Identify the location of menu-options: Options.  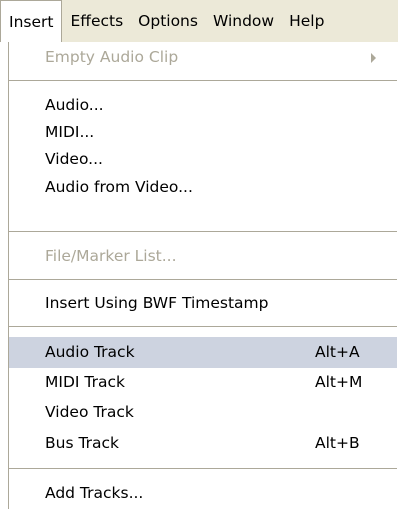
(167, 21).